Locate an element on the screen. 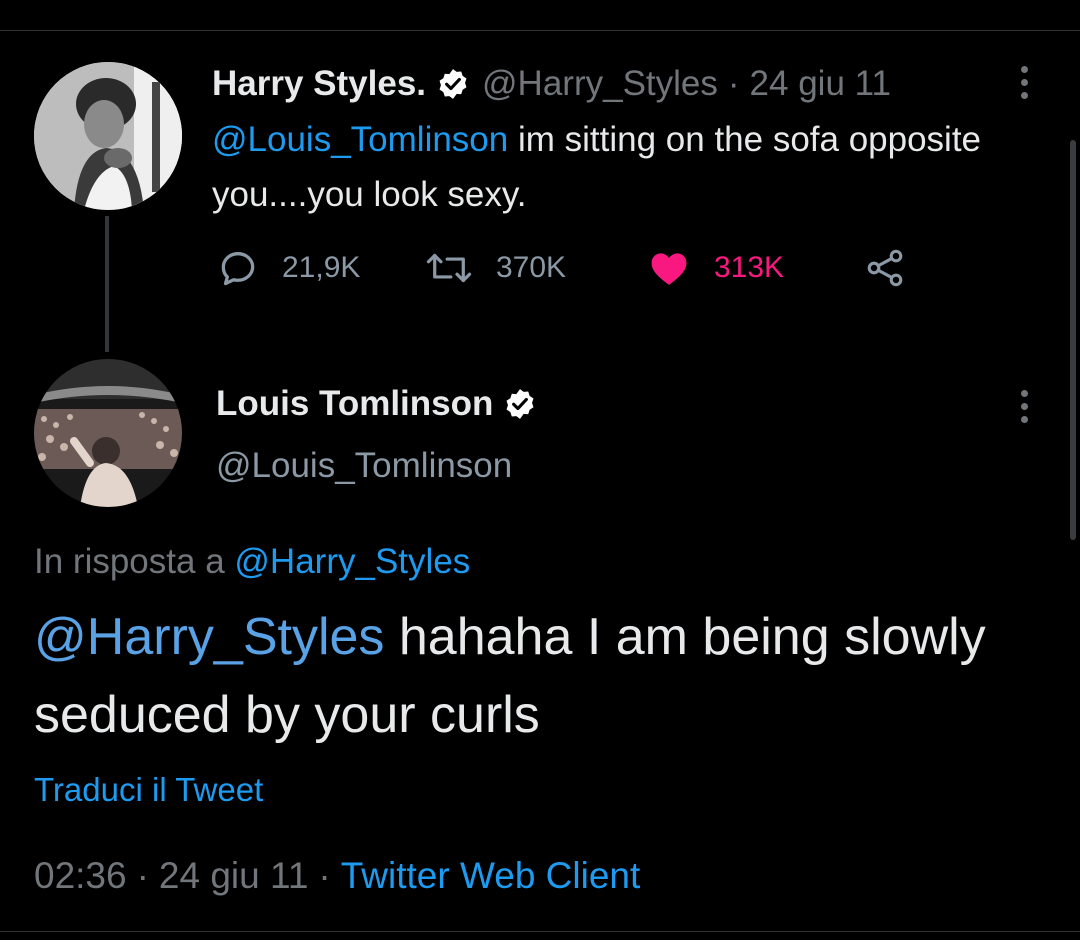 The width and height of the screenshot is (1080, 940). mention-link: @Harry_Styles is located at coordinates (209, 637).